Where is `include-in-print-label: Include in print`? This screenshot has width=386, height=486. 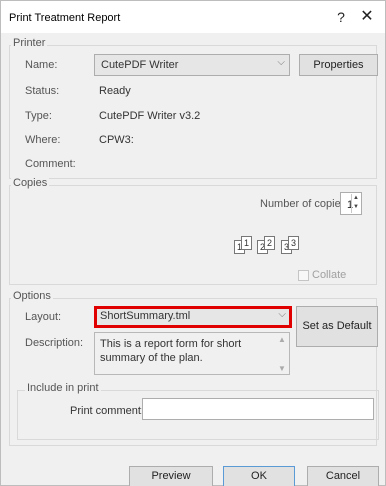
include-in-print-label: Include in print is located at coordinates (63, 388).